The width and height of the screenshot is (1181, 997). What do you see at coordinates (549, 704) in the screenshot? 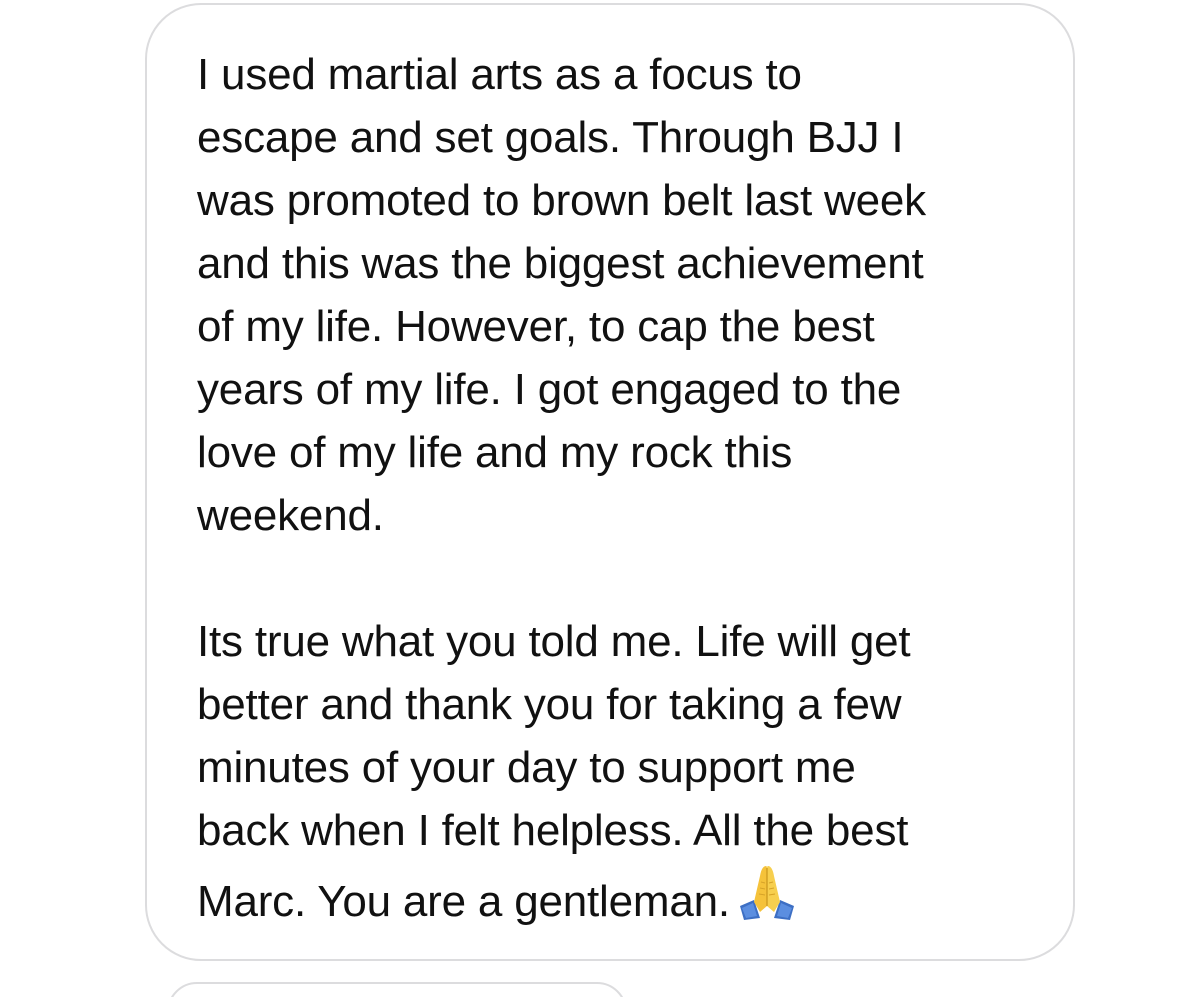
I see `message-line: better and thank you for taking a few` at bounding box center [549, 704].